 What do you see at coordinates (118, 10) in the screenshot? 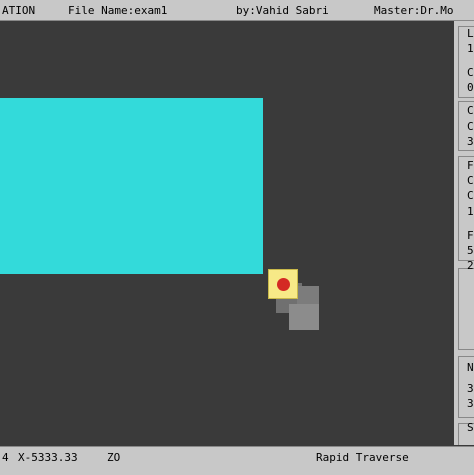
I see `file-name-label: File Name:exam1` at bounding box center [118, 10].